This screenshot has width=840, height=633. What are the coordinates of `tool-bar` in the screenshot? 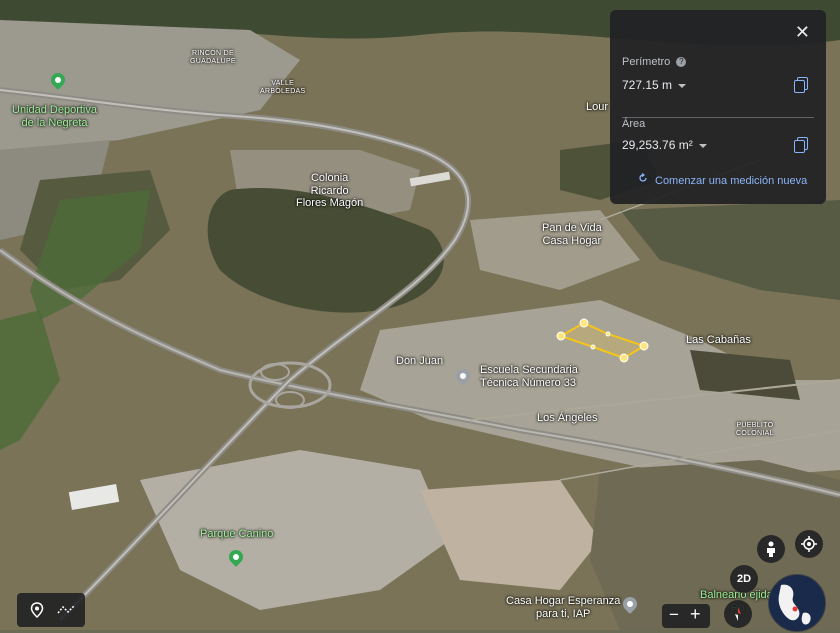 It's located at (51, 610).